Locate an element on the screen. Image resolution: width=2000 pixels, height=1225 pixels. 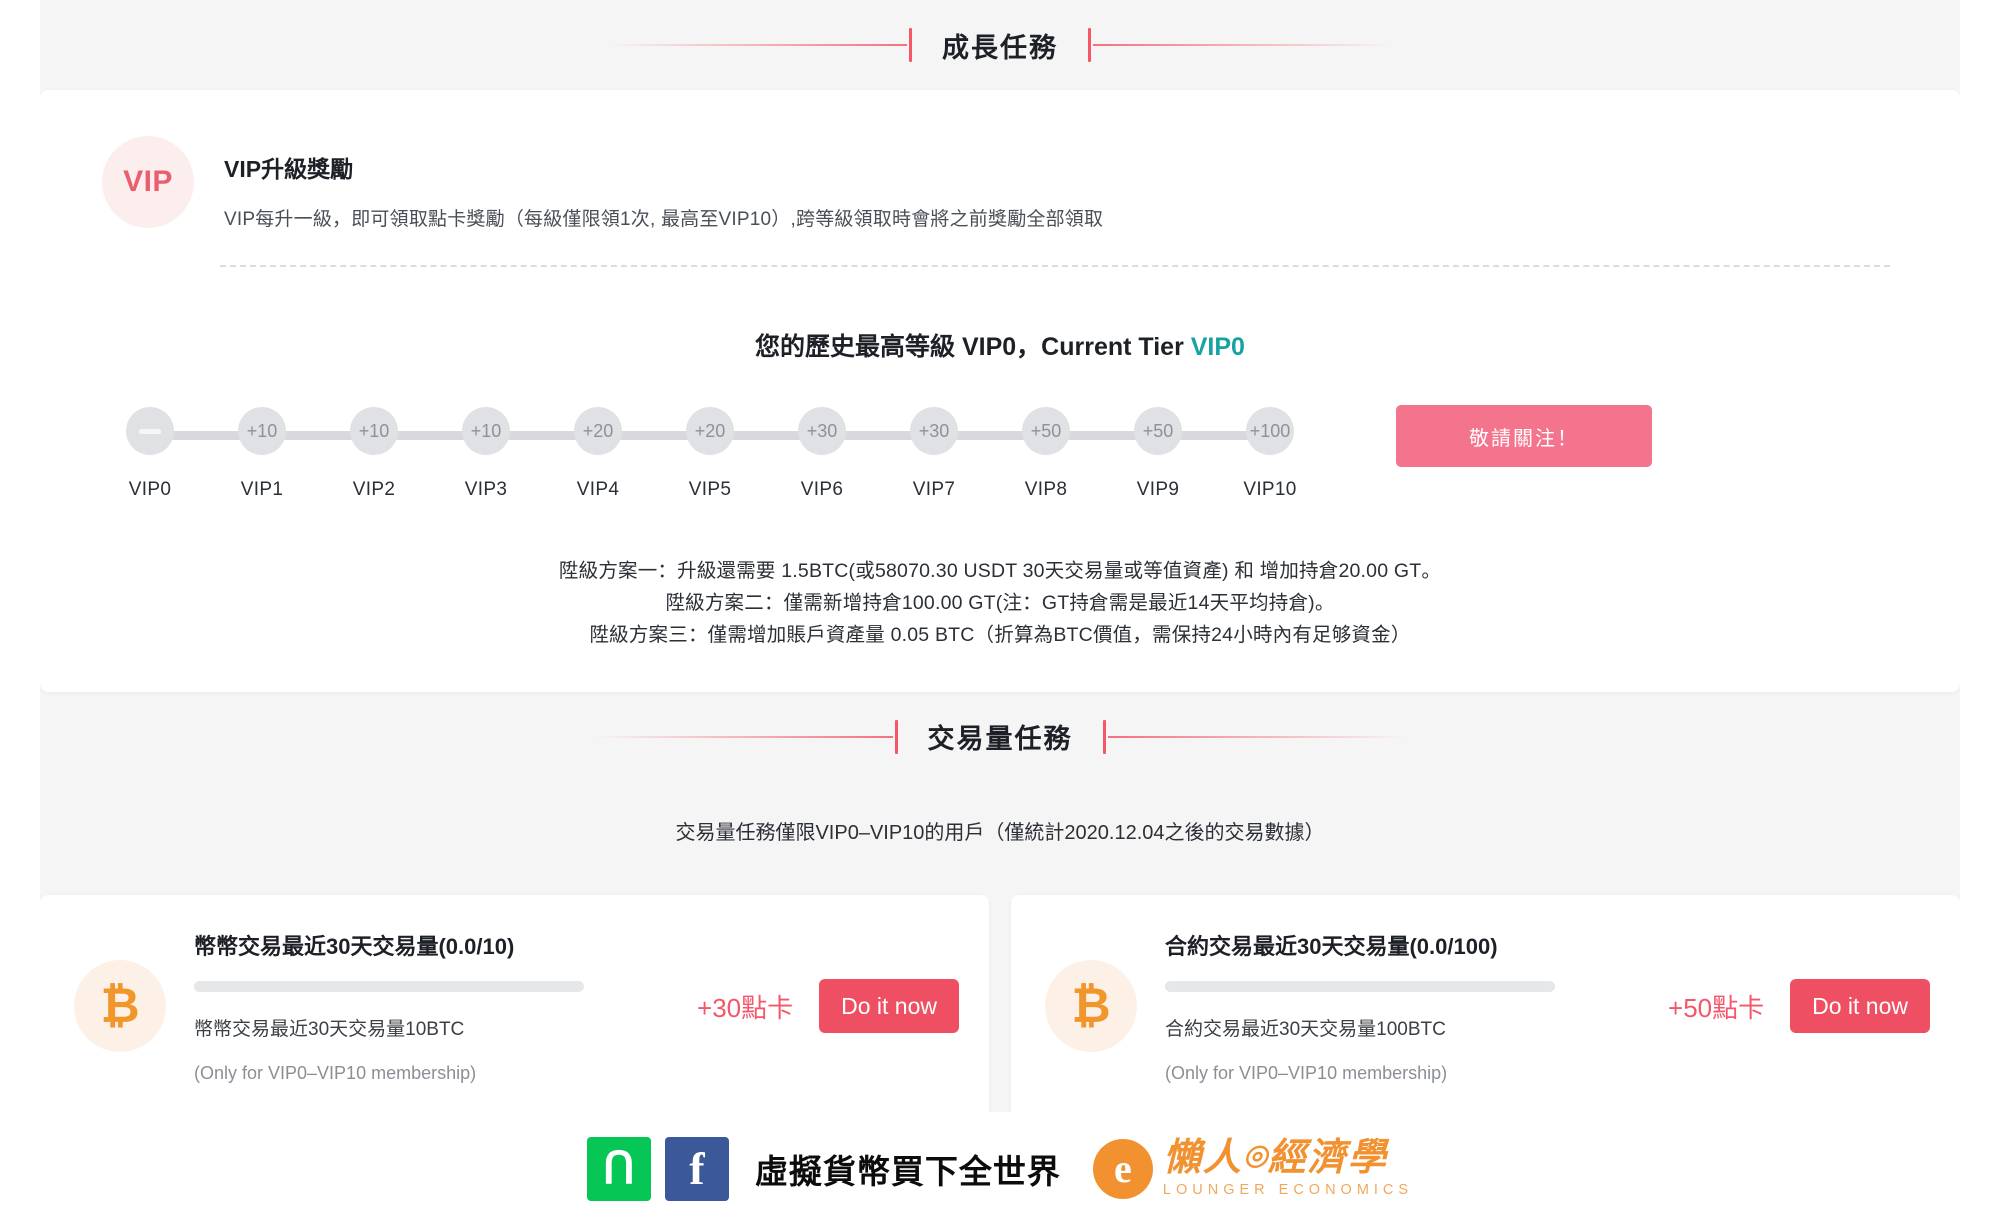
vip-step-label: VIP4 is located at coordinates (598, 489).